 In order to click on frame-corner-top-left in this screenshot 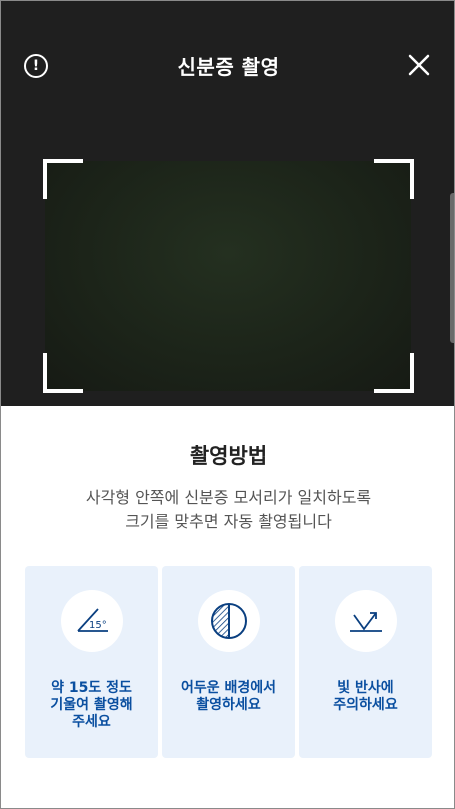, I will do `click(63, 179)`.